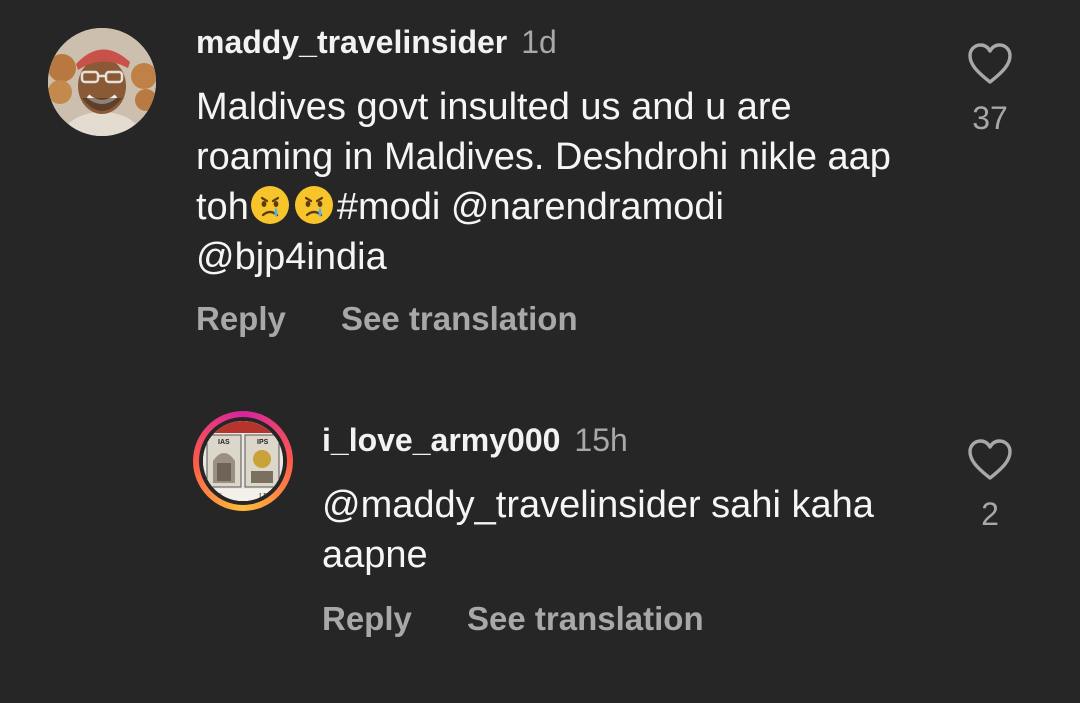 This screenshot has height=703, width=1080. I want to click on comment-username: i_love_army000 15h, so click(475, 440).